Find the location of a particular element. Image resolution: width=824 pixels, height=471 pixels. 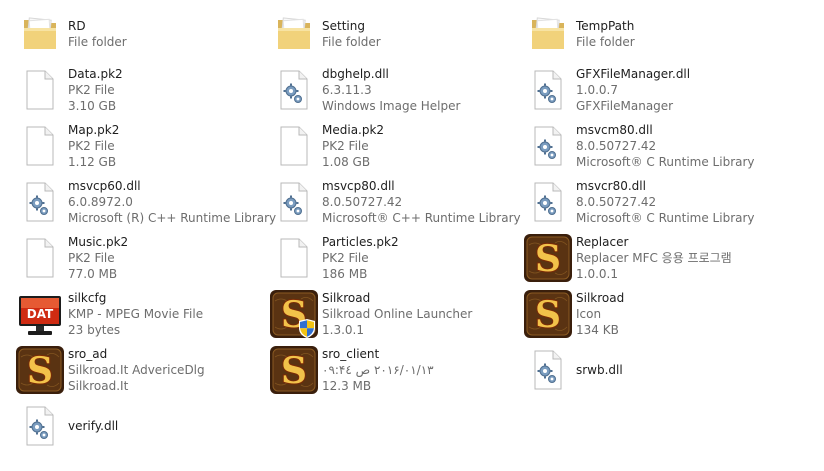

file-item: Media.pk2 PK2 File 1.08 GB is located at coordinates (395, 146).